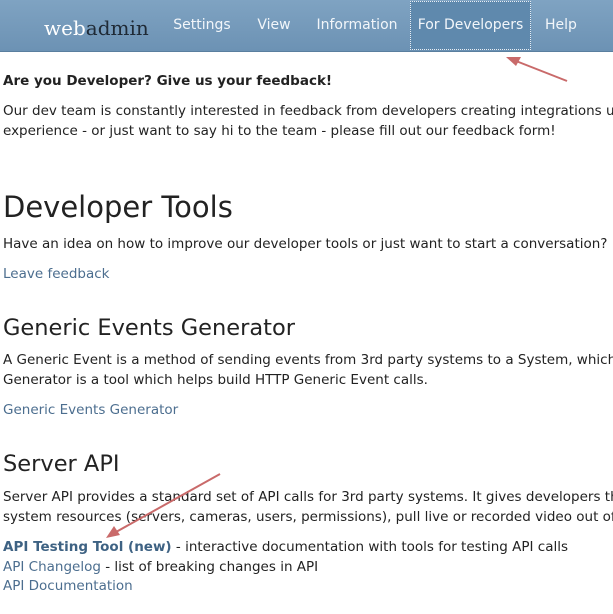  I want to click on api-changelog-link: API Changelog, so click(52, 567).